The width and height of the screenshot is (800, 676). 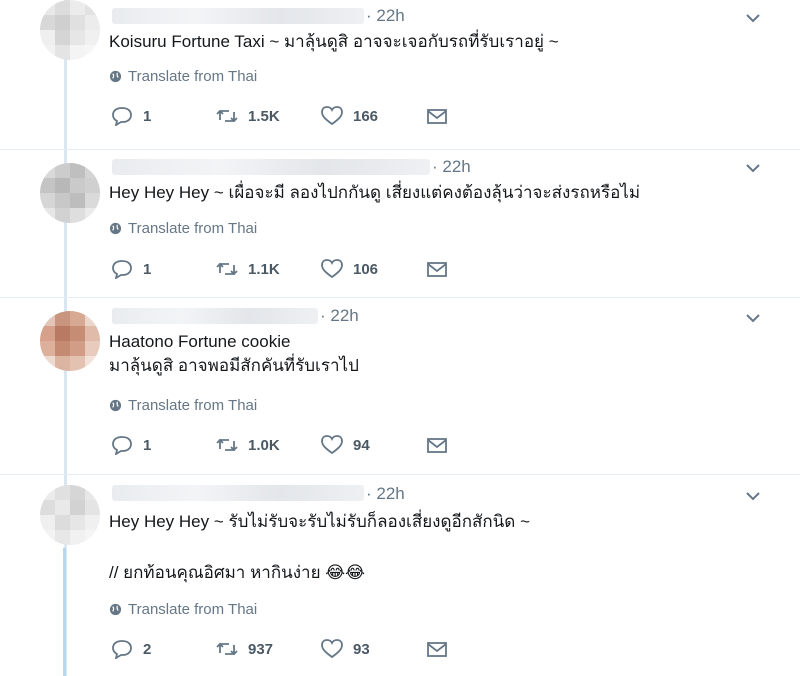 I want to click on tweet-actions: 1 1.1K 106, so click(x=291, y=270).